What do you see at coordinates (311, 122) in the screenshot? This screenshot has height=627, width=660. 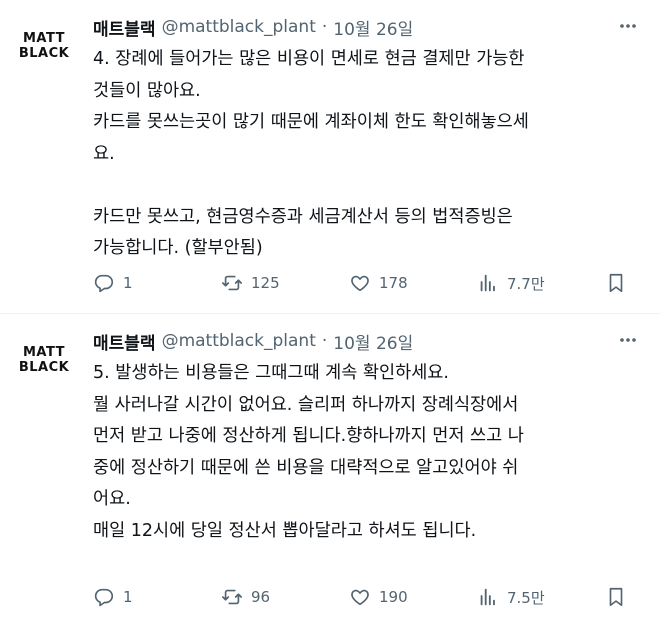 I see `tweet-text-line: 카드를 못쓰는곳이 많기 때문에 계좌이체 한도 확인해놓으세` at bounding box center [311, 122].